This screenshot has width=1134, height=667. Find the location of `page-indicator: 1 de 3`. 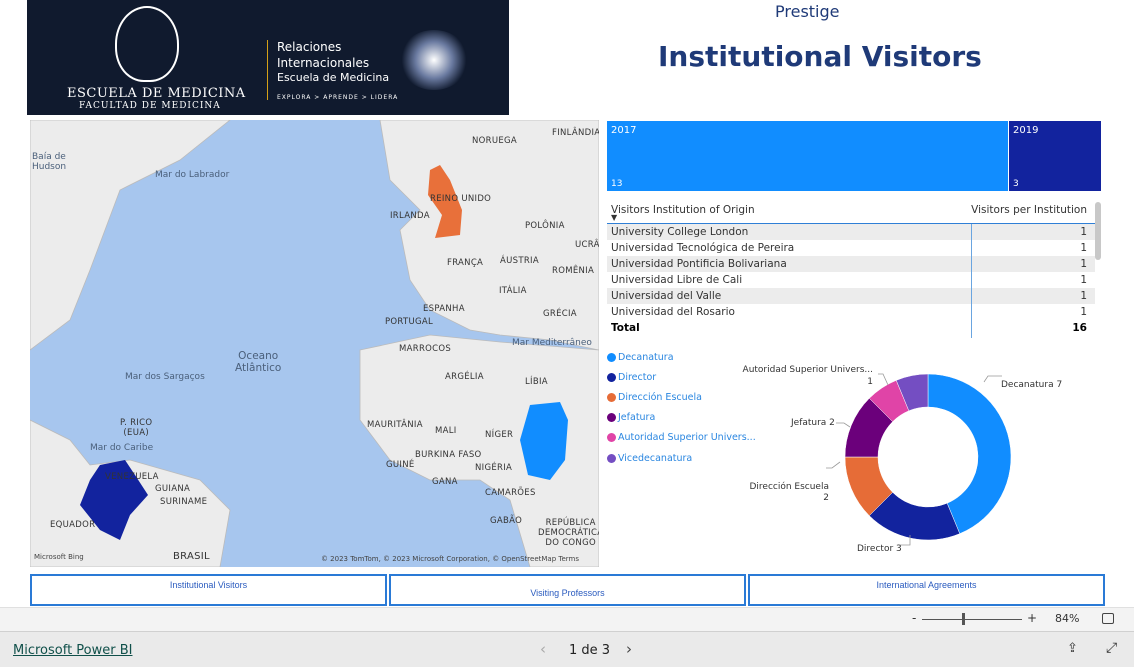

page-indicator: 1 de 3 is located at coordinates (590, 650).